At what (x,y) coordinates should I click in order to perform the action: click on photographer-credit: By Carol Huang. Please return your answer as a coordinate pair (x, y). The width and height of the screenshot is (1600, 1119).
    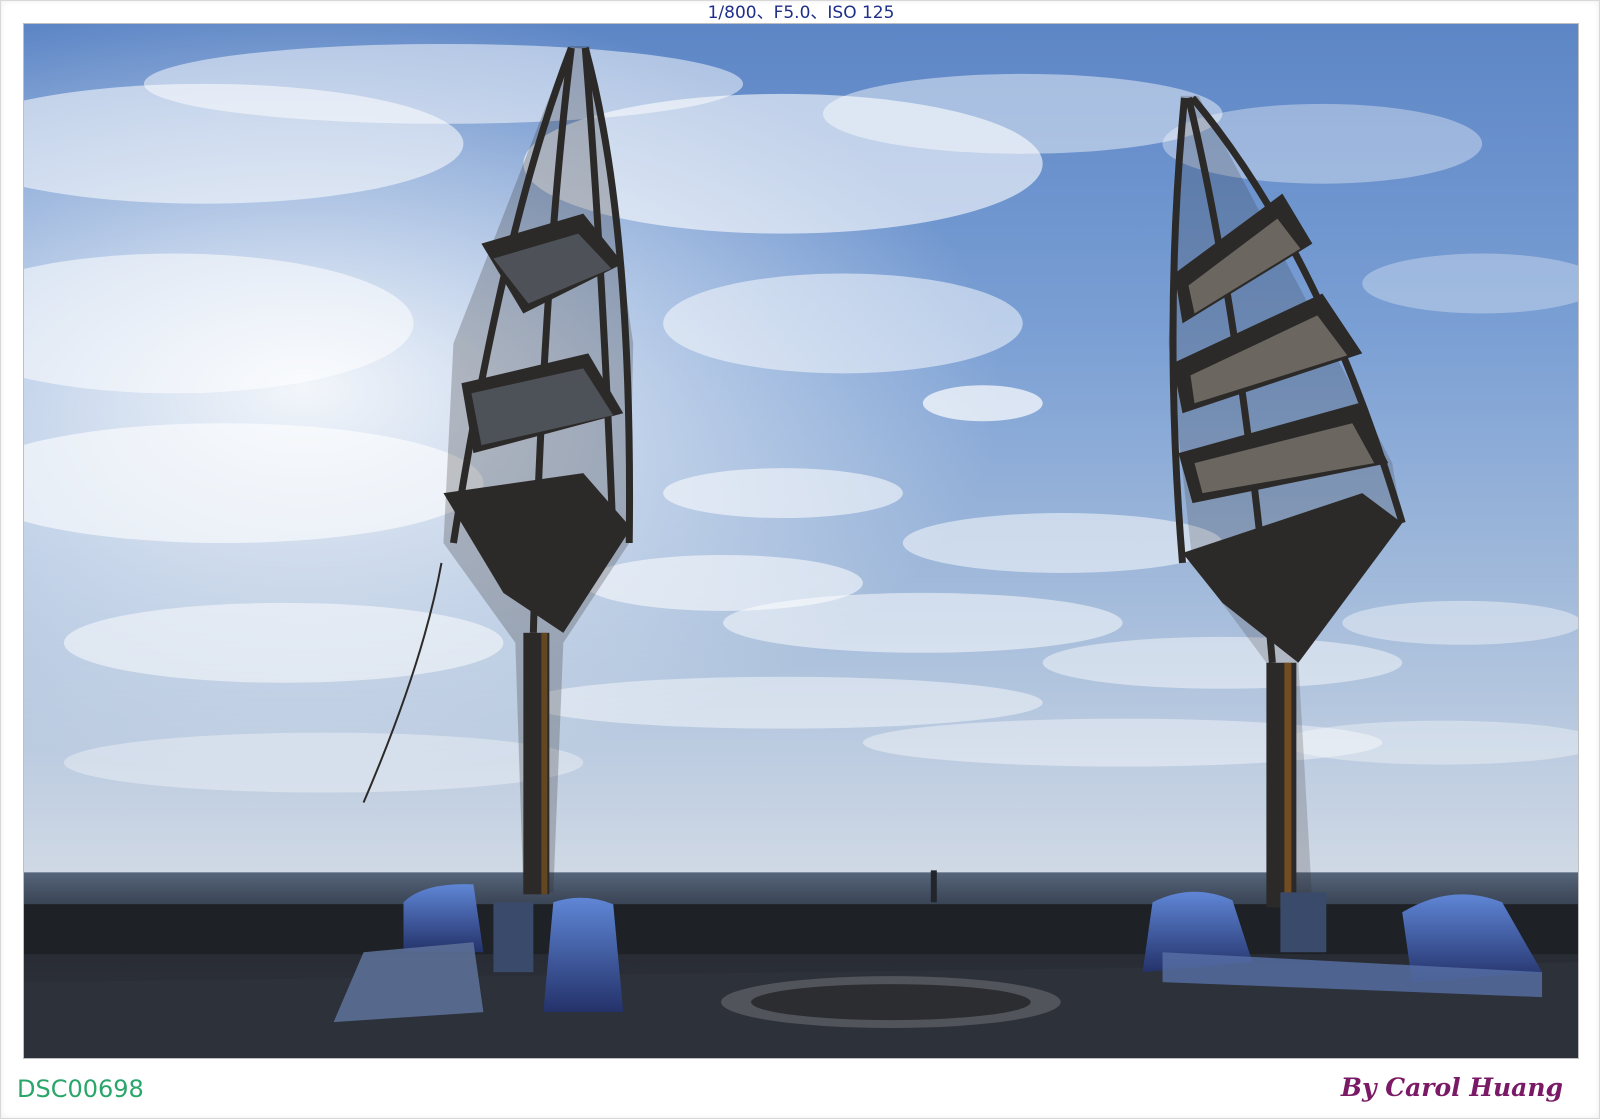
    Looking at the image, I should click on (1451, 1087).